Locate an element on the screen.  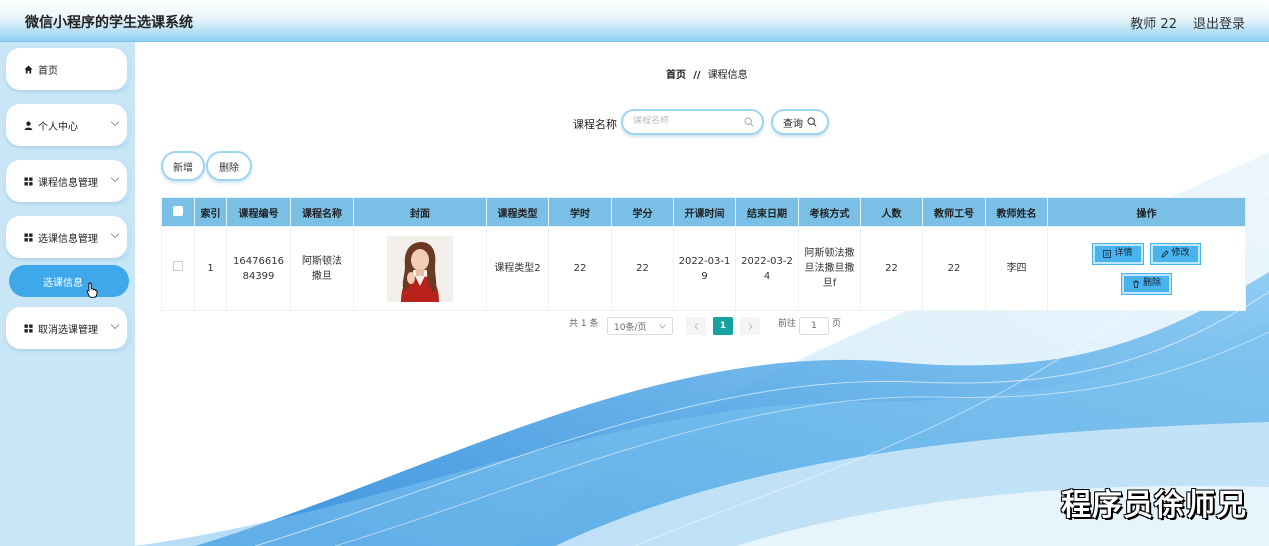
sidebar-subitem-selection: 选课信息 is located at coordinates (69, 281).